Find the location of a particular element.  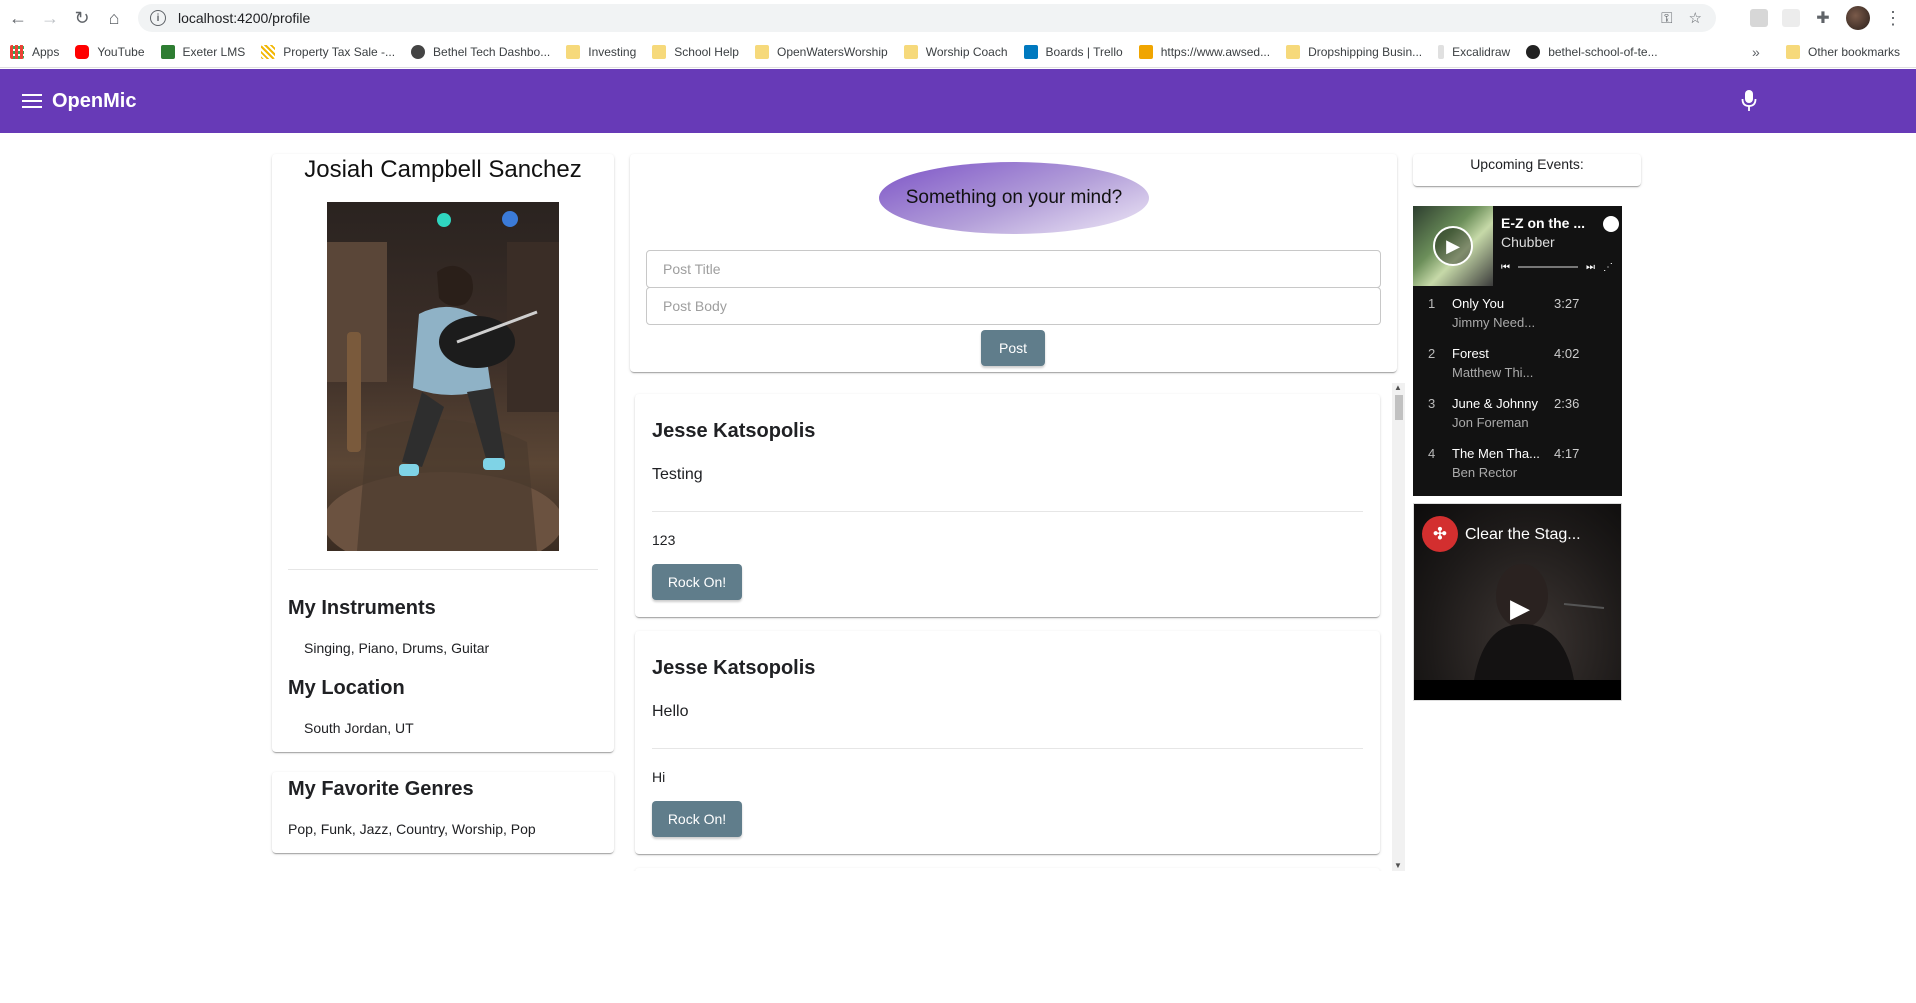

bookmark: School Help is located at coordinates (695, 51).